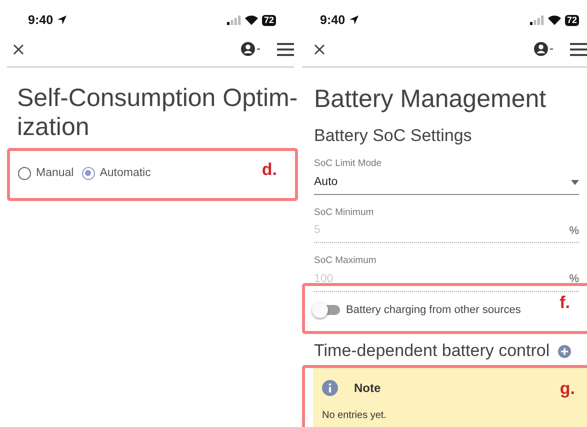  What do you see at coordinates (567, 389) in the screenshot?
I see `annotation-label: g.` at bounding box center [567, 389].